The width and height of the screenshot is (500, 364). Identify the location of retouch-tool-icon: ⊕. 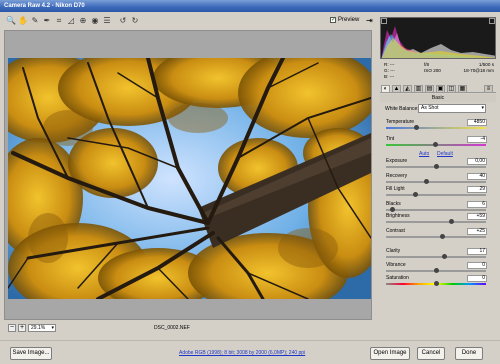
(83, 21).